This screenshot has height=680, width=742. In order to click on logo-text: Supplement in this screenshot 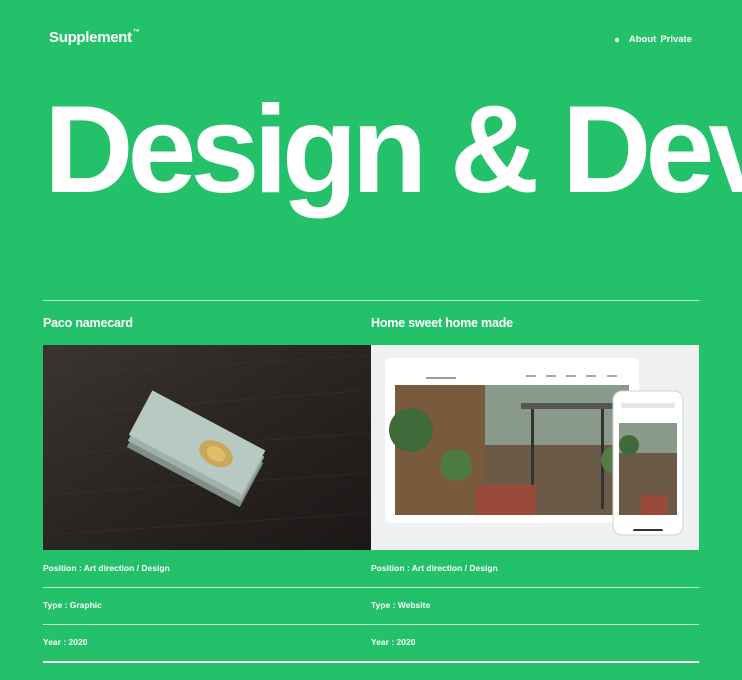, I will do `click(90, 37)`.